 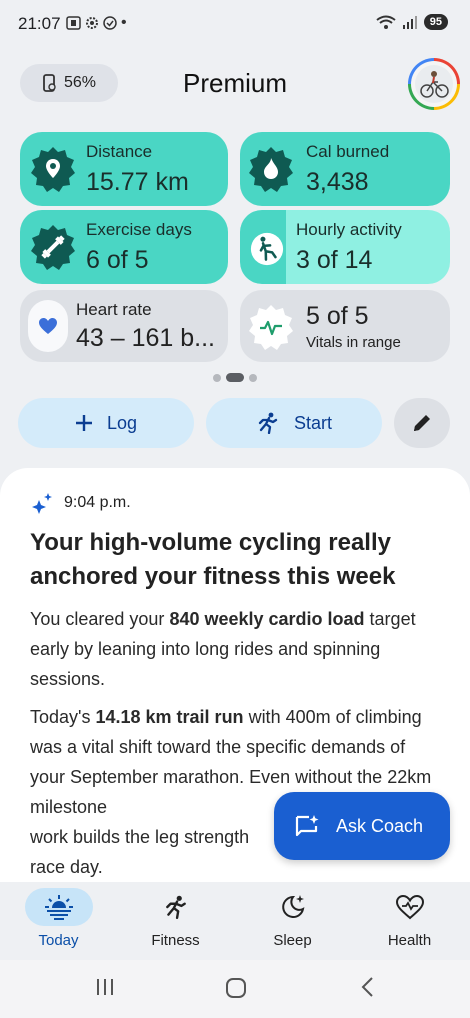 I want to click on exercise-days-tile: Exercise days 6 of 5, so click(x=124, y=247).